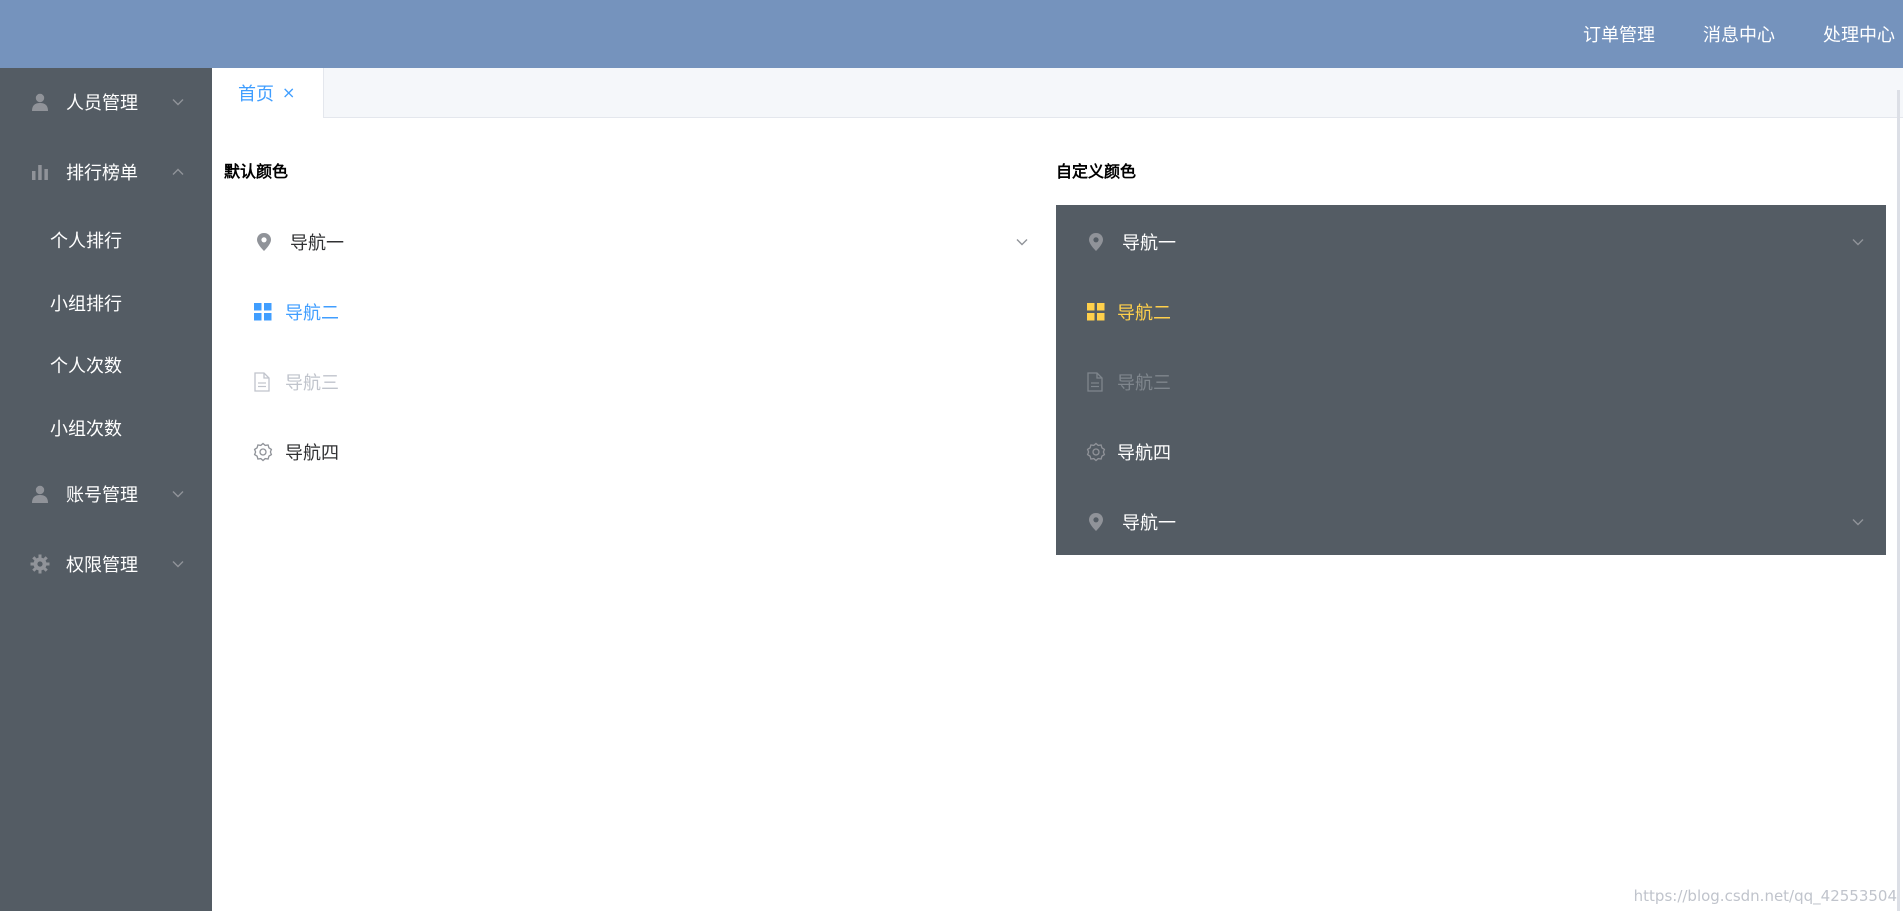 The width and height of the screenshot is (1903, 911). Describe the element at coordinates (1859, 34) in the screenshot. I see `top-nav-item-processing: 处理中心` at that location.